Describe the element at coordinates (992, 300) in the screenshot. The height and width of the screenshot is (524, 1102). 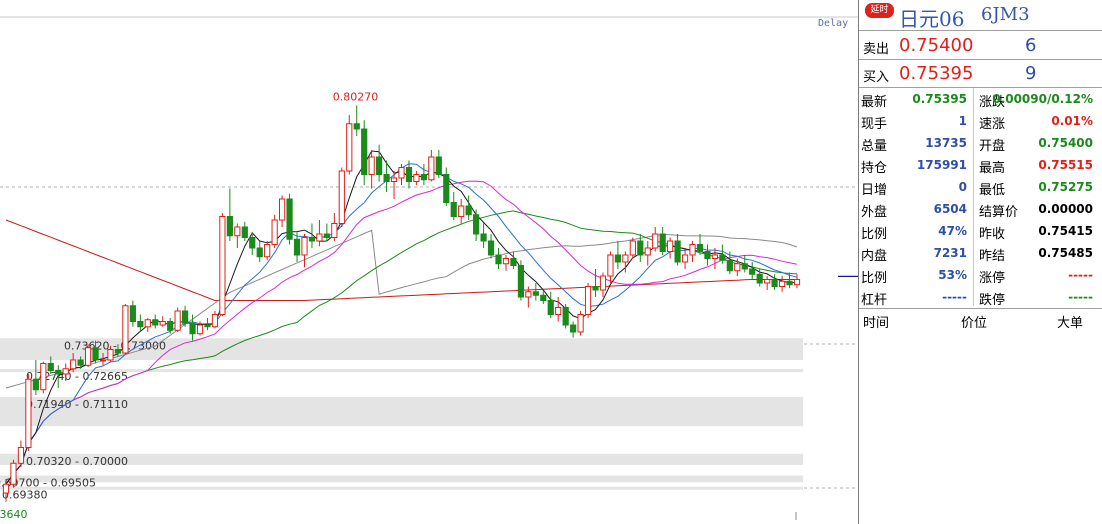
I see `stat-label: 跌停` at that location.